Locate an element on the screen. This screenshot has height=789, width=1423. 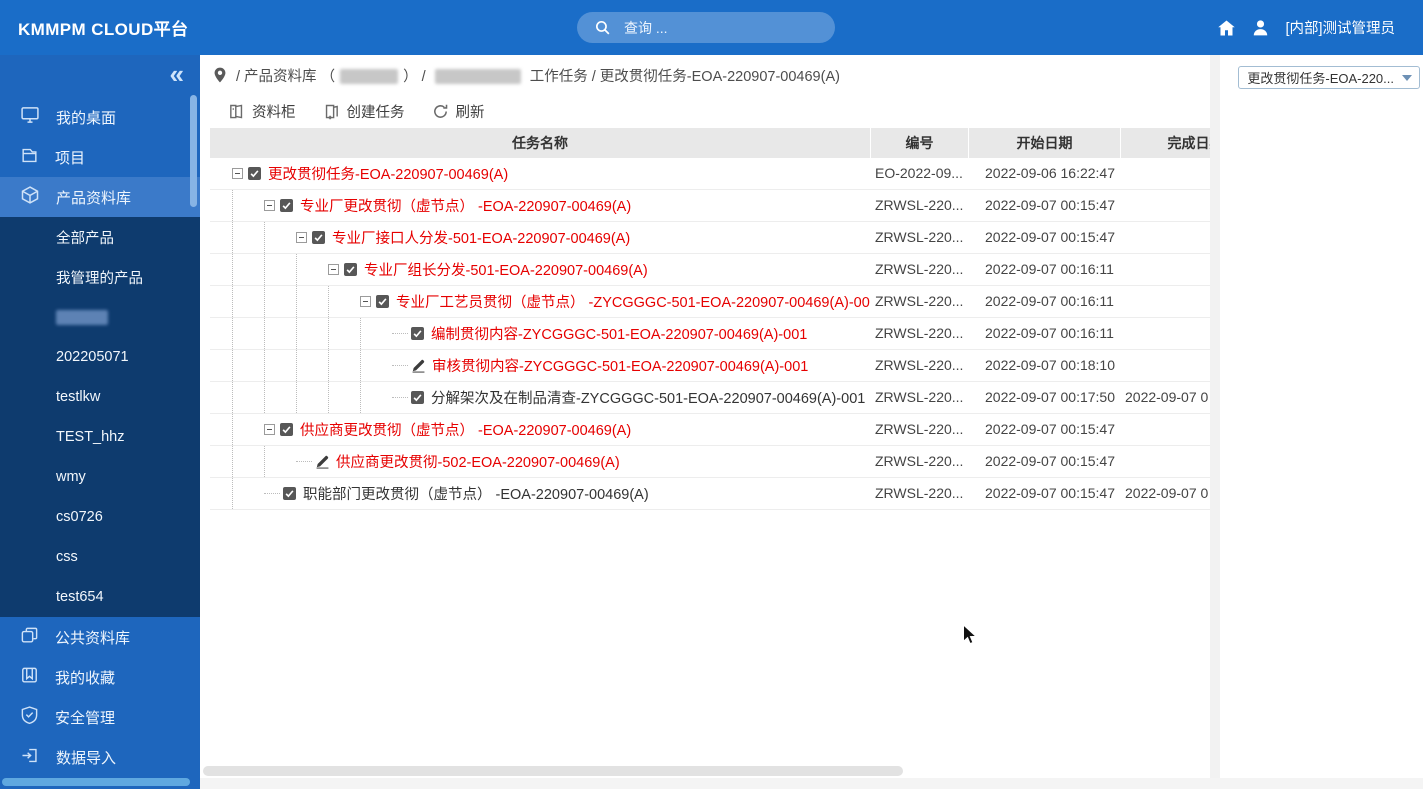
start-date-cell: 2022-09-07 00:15:47 is located at coordinates (1050, 493).